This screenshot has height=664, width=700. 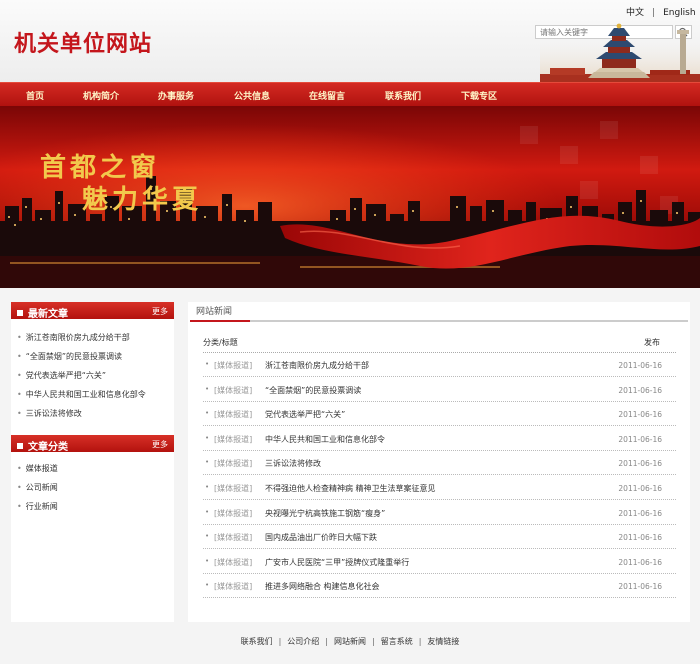 What do you see at coordinates (42, 445) in the screenshot?
I see `categories-title: 文章分类` at bounding box center [42, 445].